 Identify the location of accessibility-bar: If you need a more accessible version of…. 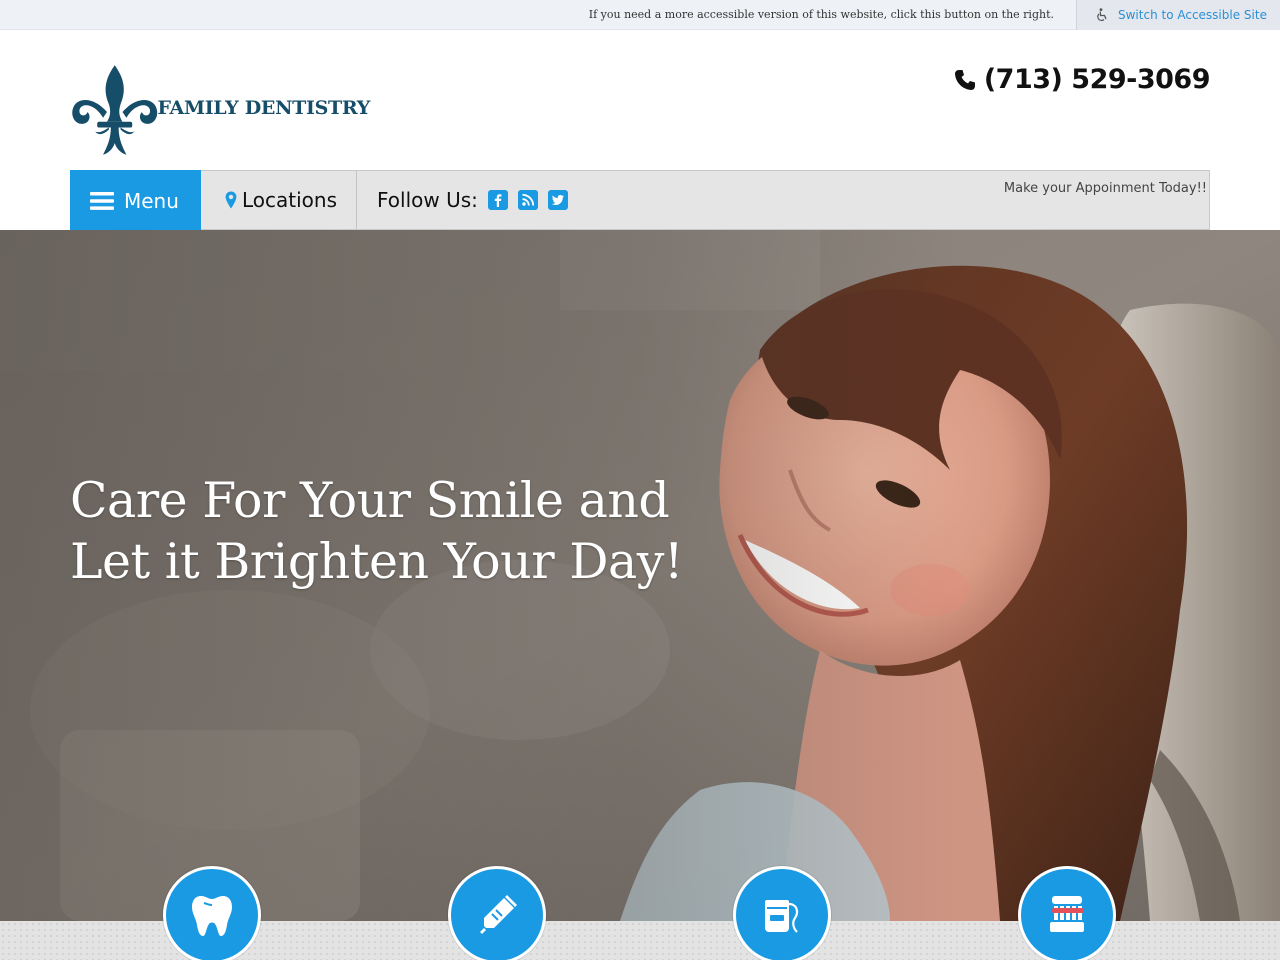
(640, 15).